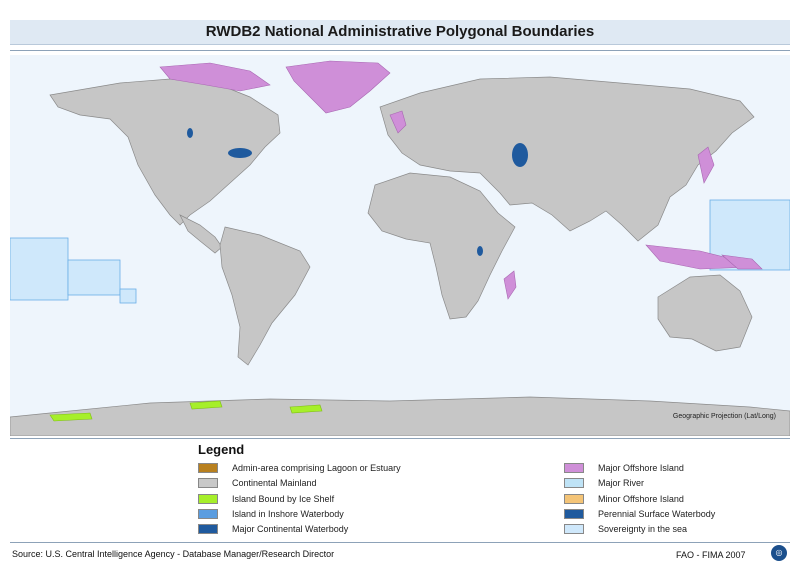 Image resolution: width=800 pixels, height=572 pixels. Describe the element at coordinates (190, 133) in the screenshot. I see `lake-canada` at that location.